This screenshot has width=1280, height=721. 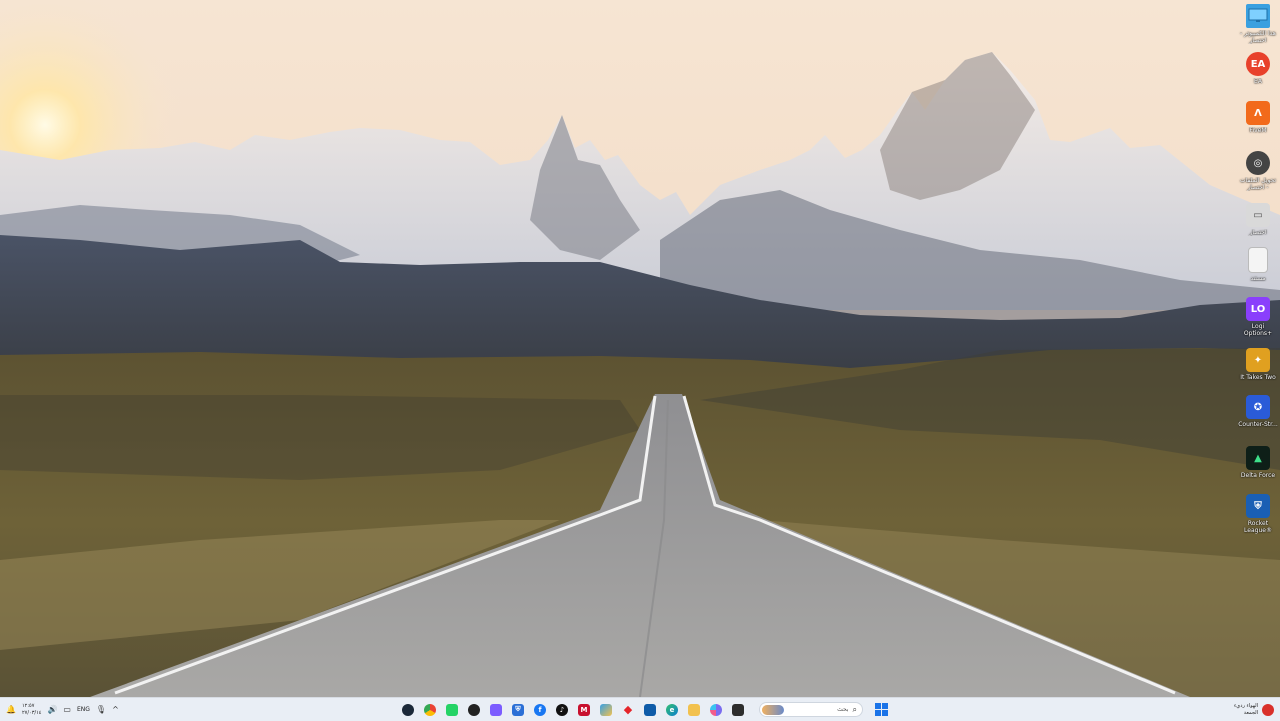 I want to click on weather-widget: الهواء رديء الجمعة, so click(x=1254, y=709).